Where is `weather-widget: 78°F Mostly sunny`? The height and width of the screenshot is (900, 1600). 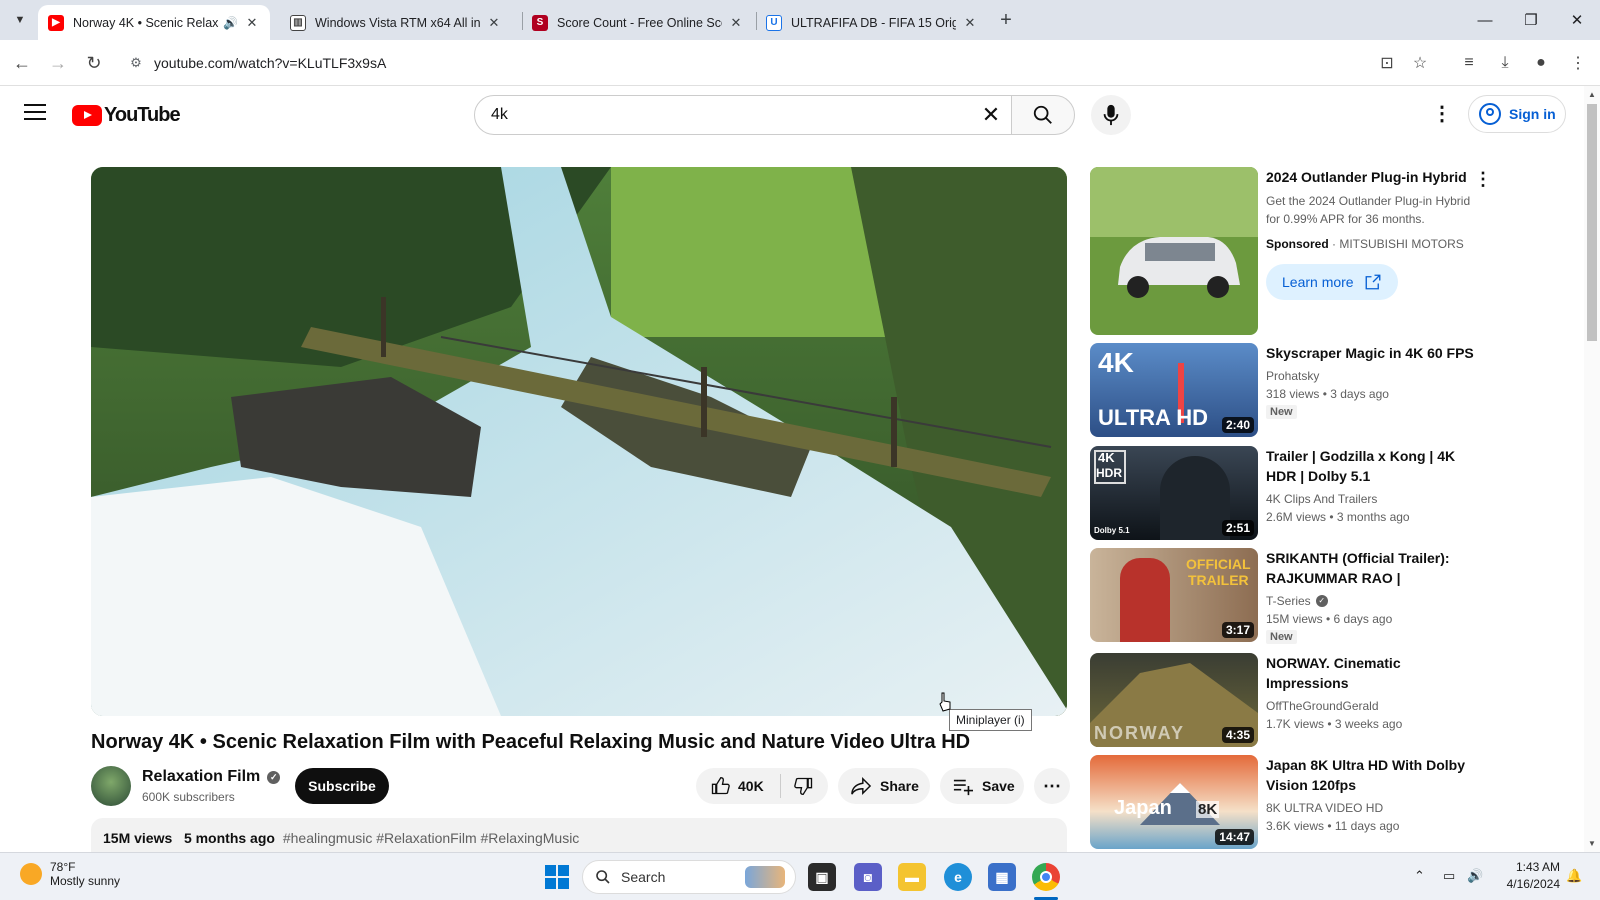 weather-widget: 78°F Mostly sunny is located at coordinates (70, 874).